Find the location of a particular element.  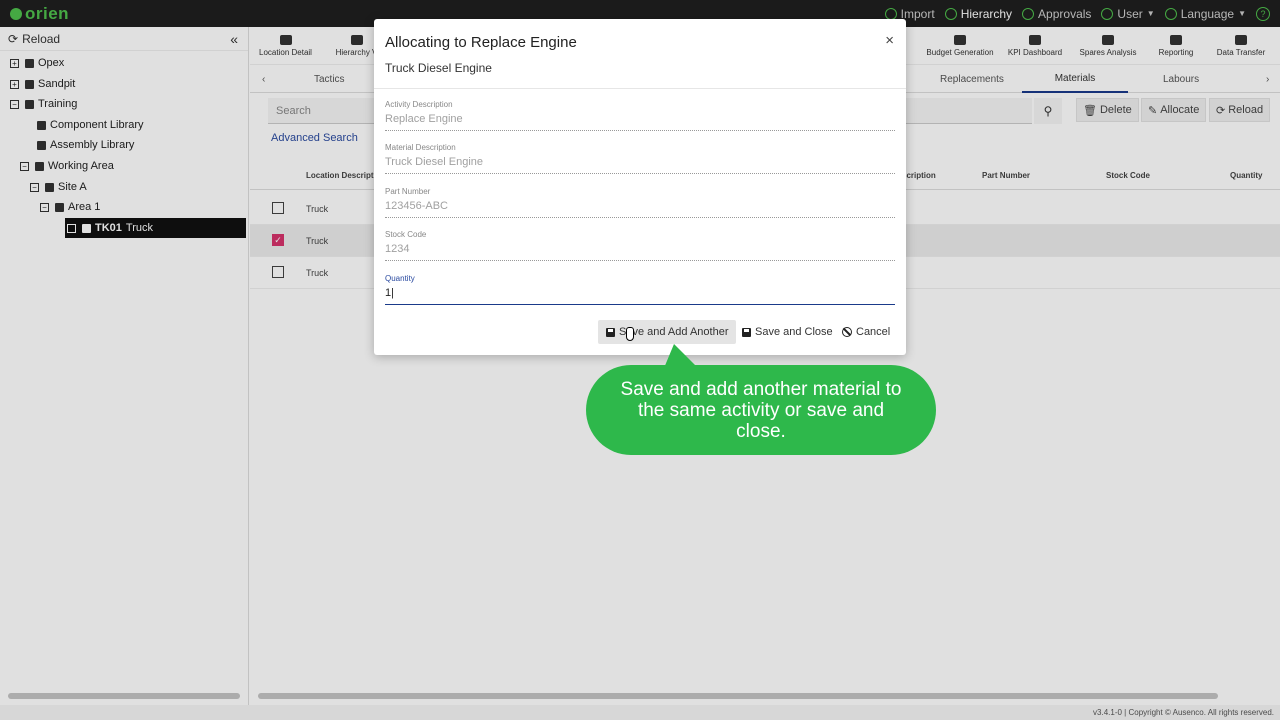

quantity-field: Quantity 1| is located at coordinates (640, 294).